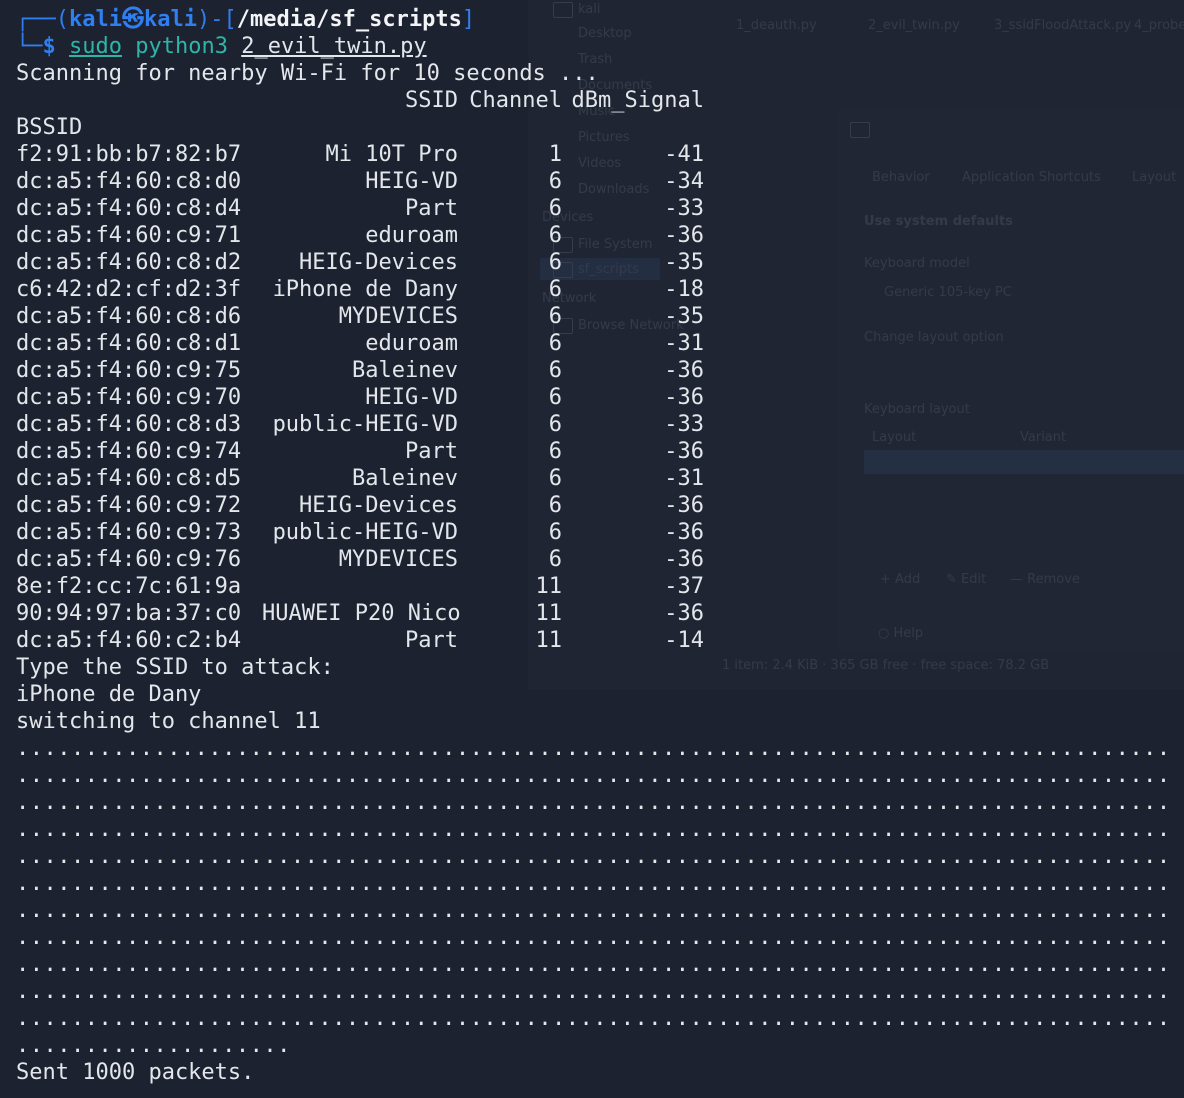 This screenshot has height=1098, width=1184. What do you see at coordinates (595, 154) in the screenshot?
I see `table-row: f2:91:bb:b7:82:b7 Mi 10T Pro 1 -41` at bounding box center [595, 154].